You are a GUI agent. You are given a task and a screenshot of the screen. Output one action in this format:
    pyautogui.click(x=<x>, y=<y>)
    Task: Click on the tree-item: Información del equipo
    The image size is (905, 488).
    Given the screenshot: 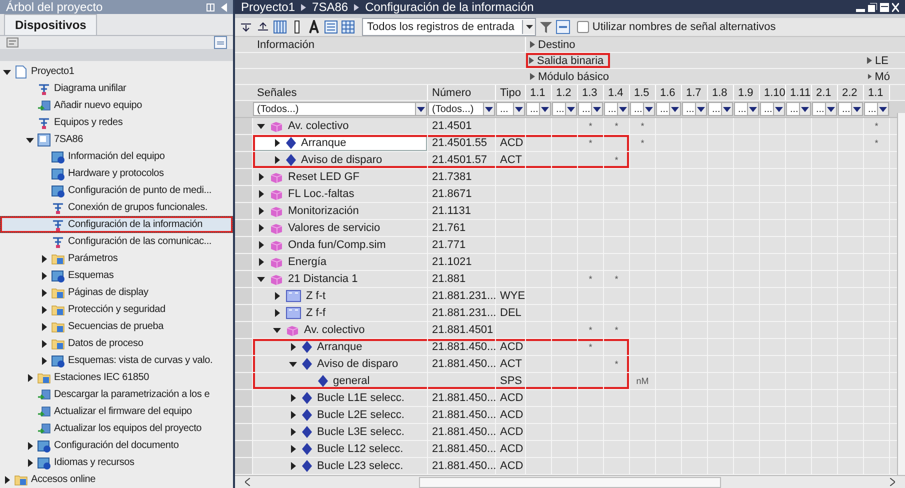 What is the action you would take?
    pyautogui.click(x=116, y=156)
    